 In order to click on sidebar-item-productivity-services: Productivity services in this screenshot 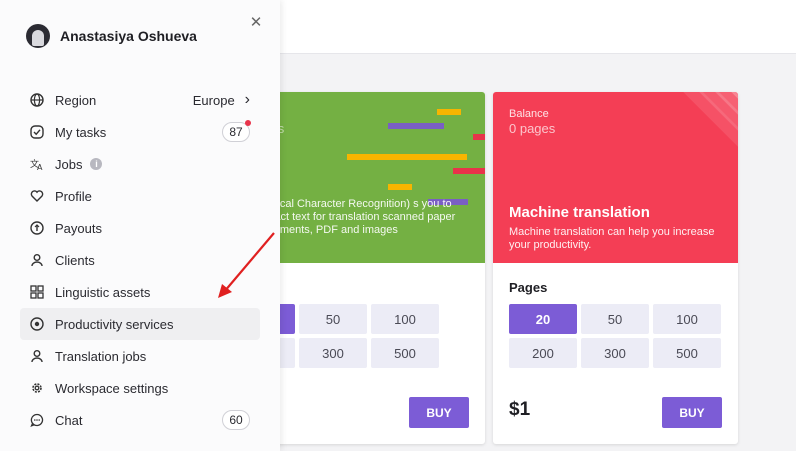, I will do `click(140, 324)`.